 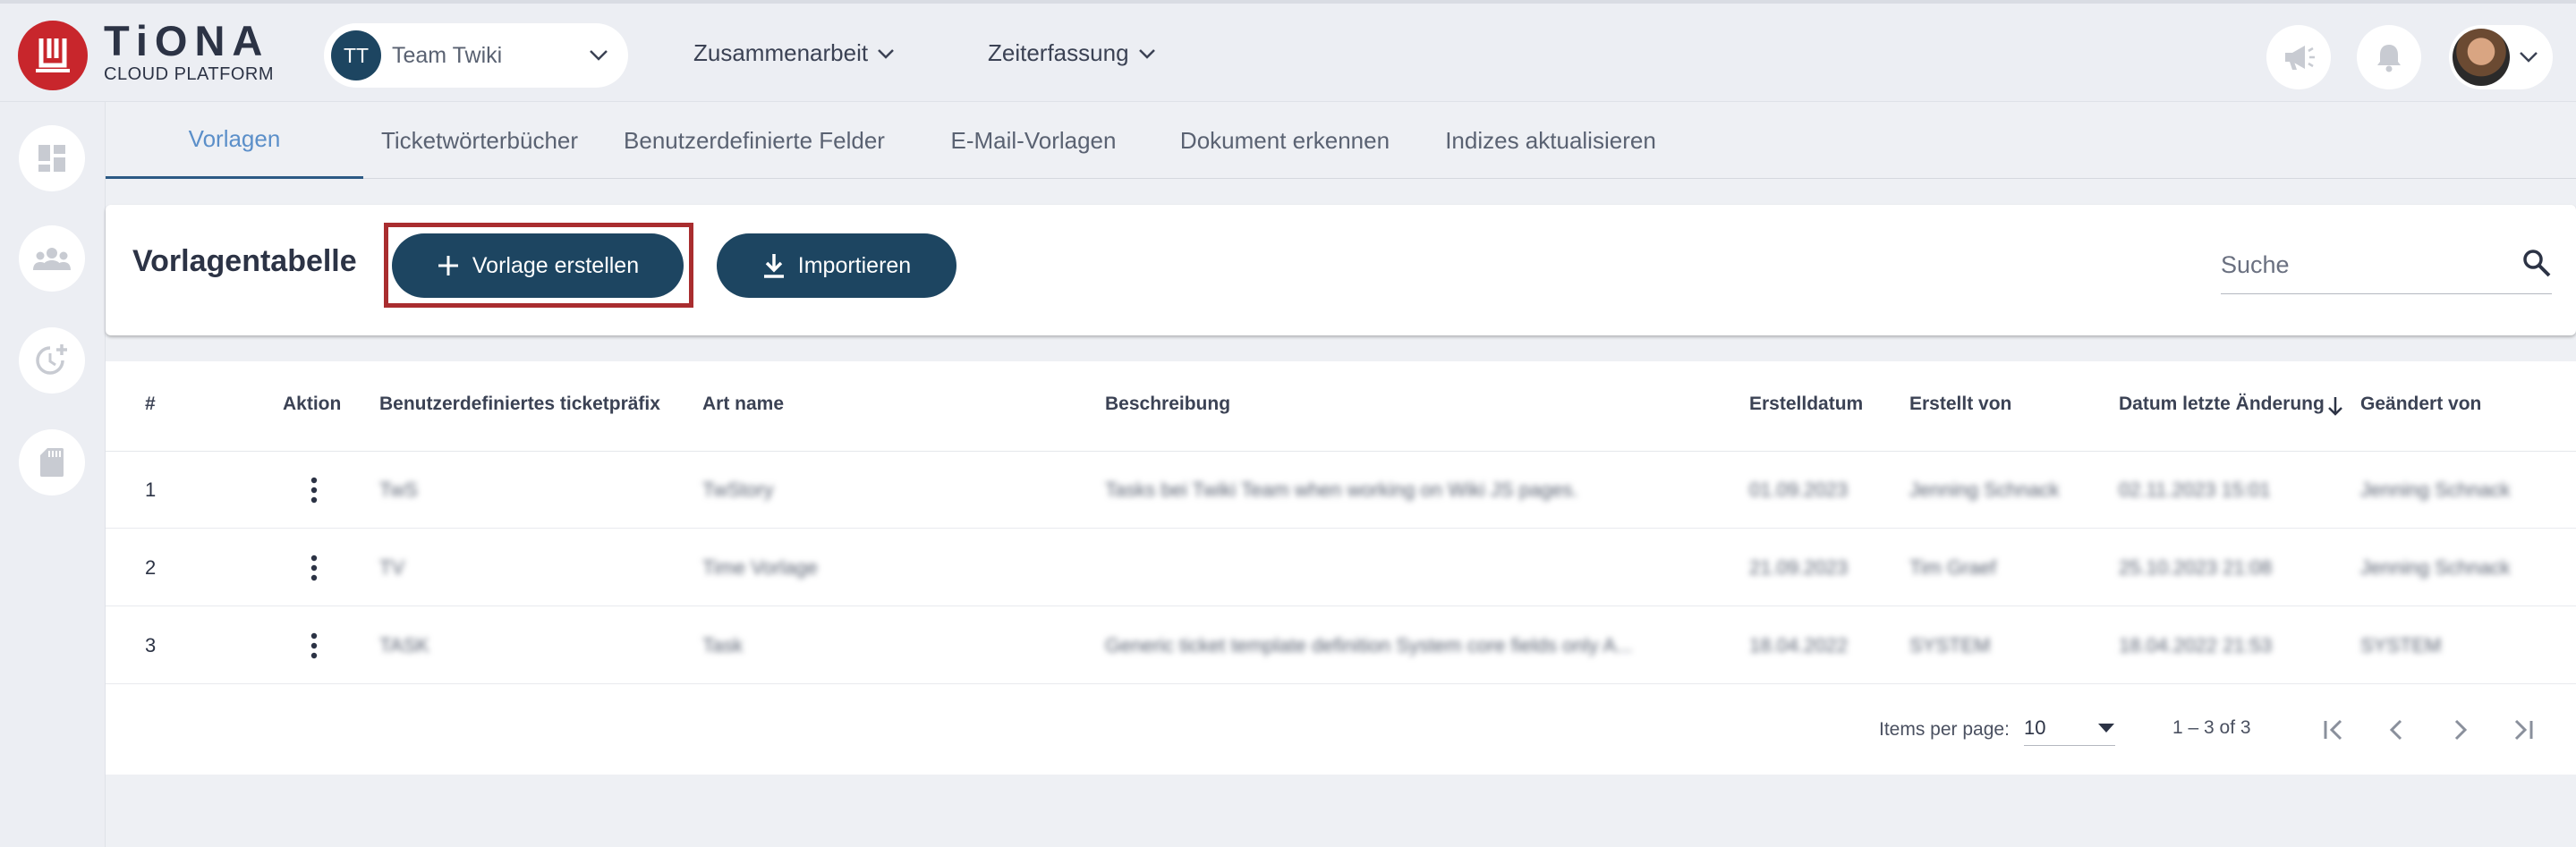 I want to click on row-modified-date: 25.10.2023 21:08, so click(x=2196, y=567).